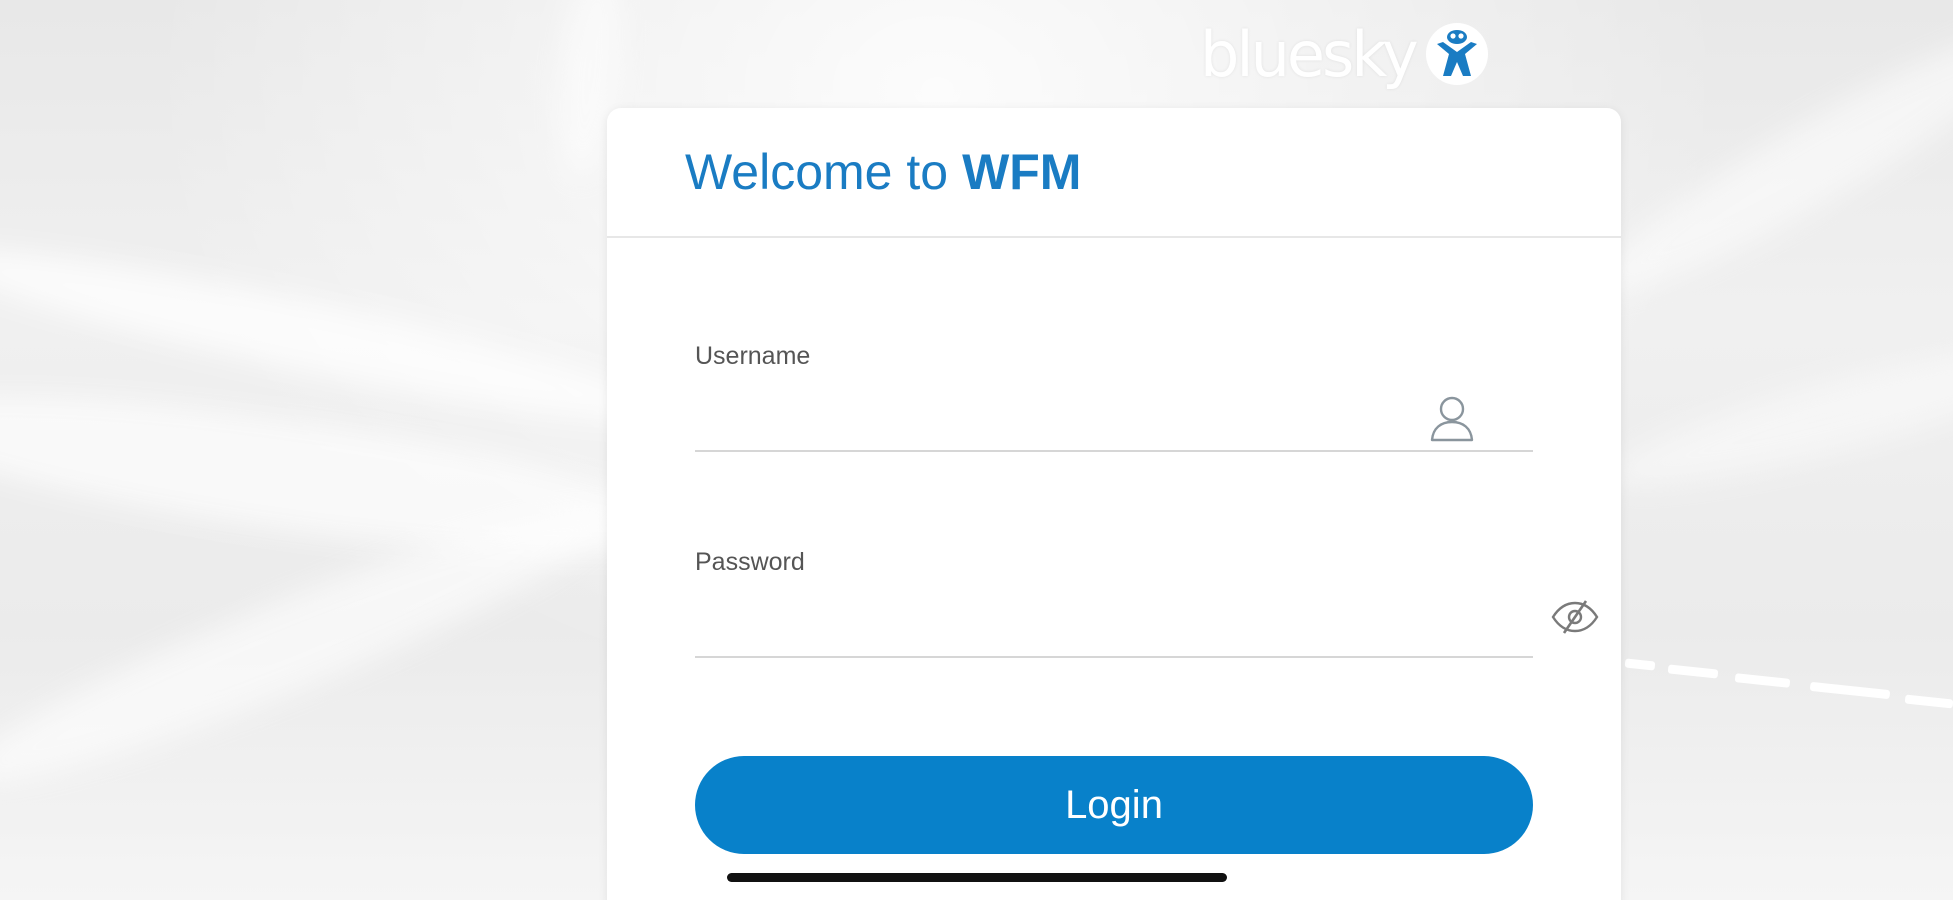 The height and width of the screenshot is (900, 1953). Describe the element at coordinates (1022, 172) in the screenshot. I see `title-app-name: WFM` at that location.